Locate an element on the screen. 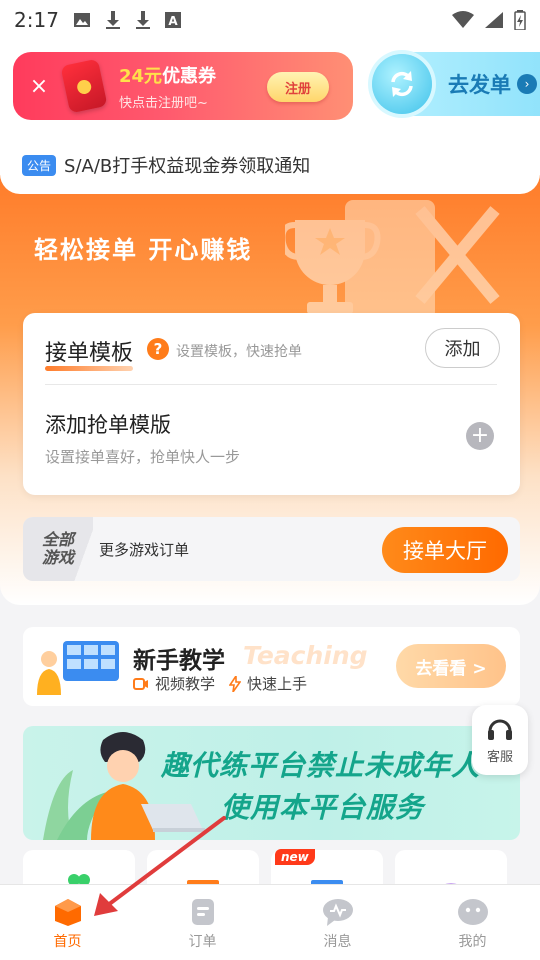 The width and height of the screenshot is (540, 960). tutorial-watermark: Teaching is located at coordinates (305, 655).